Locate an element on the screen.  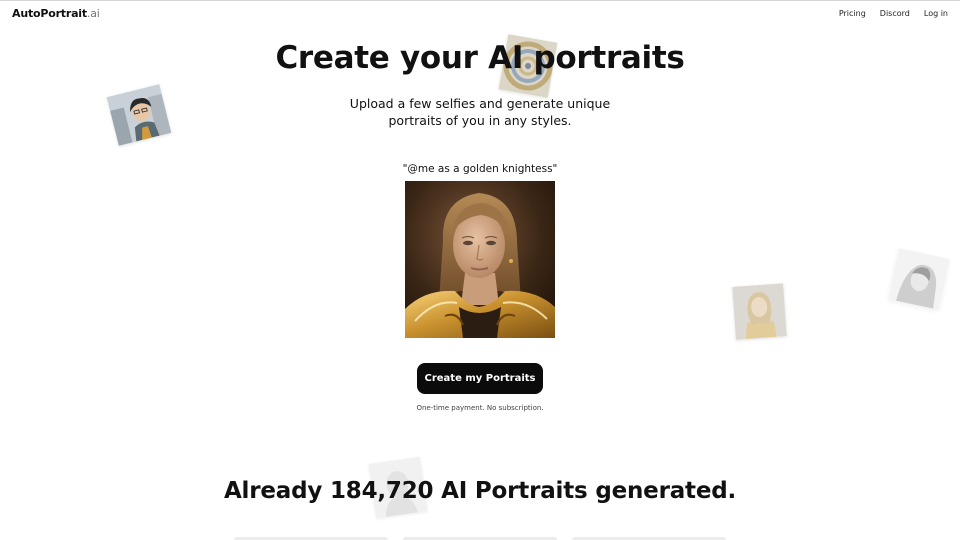
hero-title: Create your AI portraits is located at coordinates (480, 58).